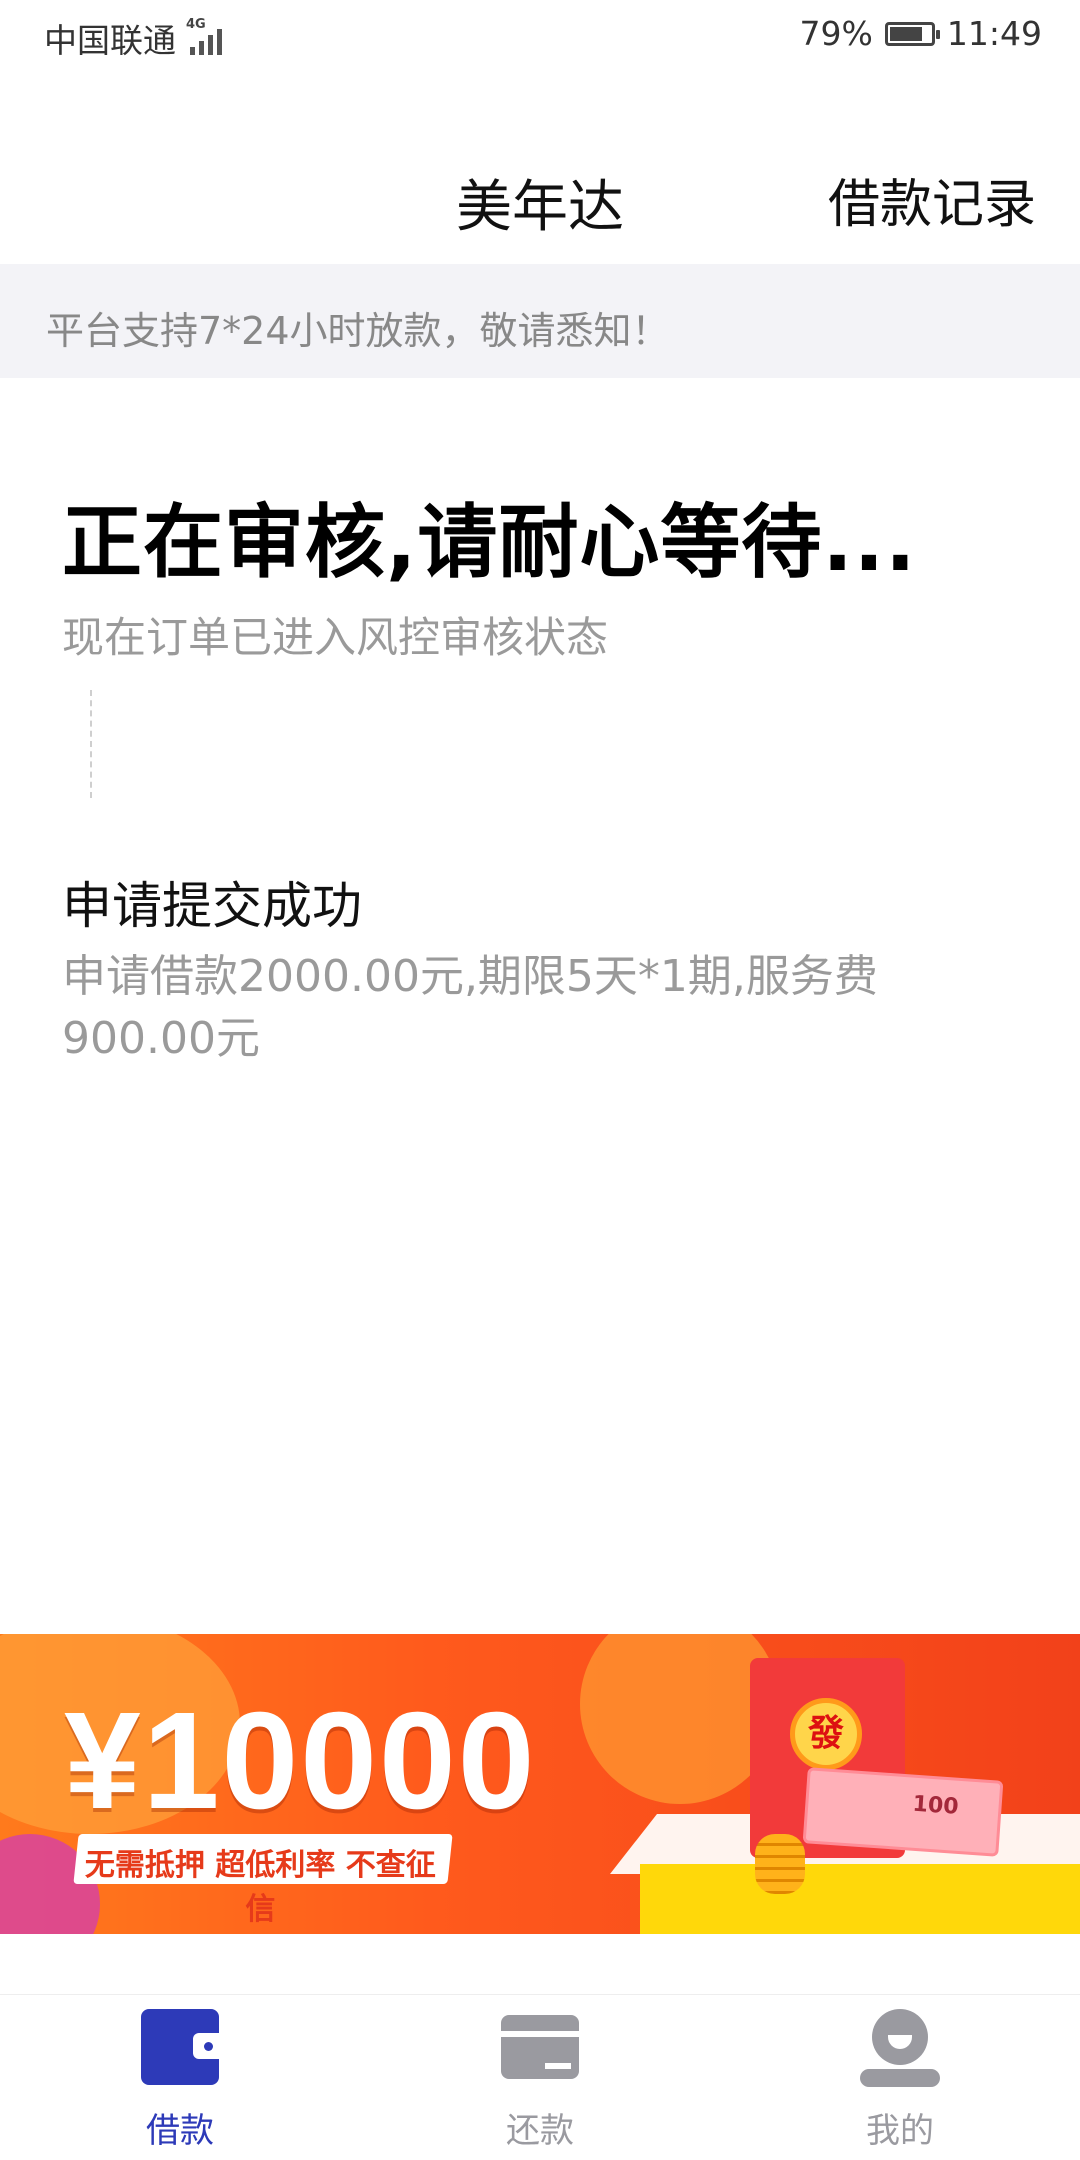 This screenshot has height=2160, width=1080. I want to click on nav-item-loan: 借款, so click(180, 2080).